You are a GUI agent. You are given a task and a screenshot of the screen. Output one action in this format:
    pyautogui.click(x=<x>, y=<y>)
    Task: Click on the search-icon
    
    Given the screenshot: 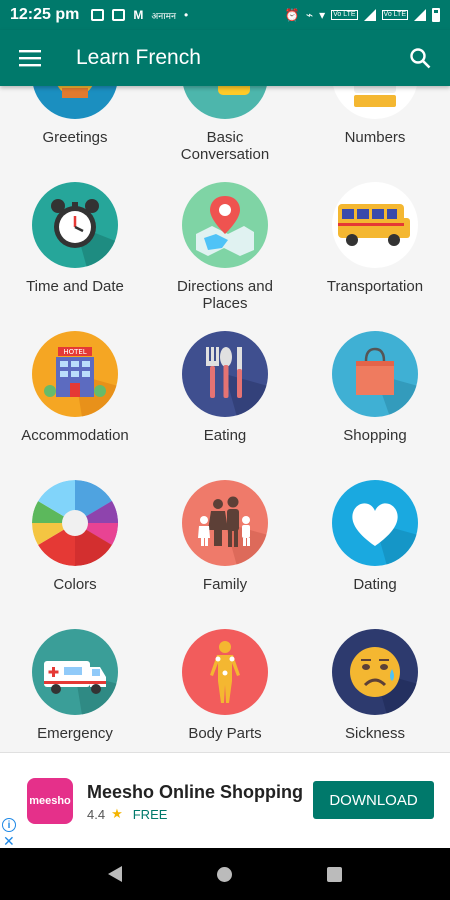 What is the action you would take?
    pyautogui.click(x=420, y=58)
    